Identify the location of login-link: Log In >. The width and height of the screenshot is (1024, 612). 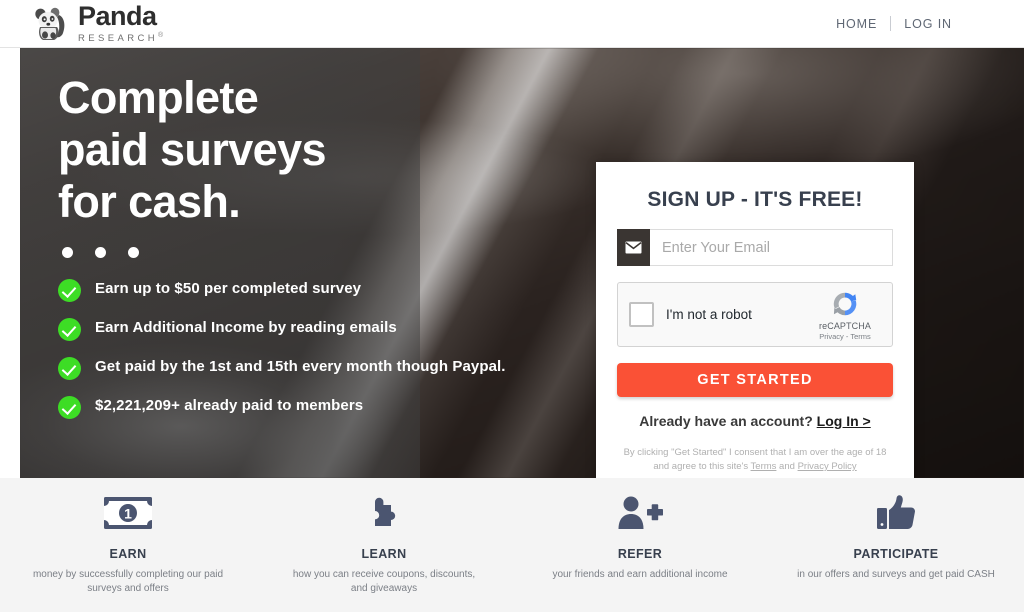
(844, 421).